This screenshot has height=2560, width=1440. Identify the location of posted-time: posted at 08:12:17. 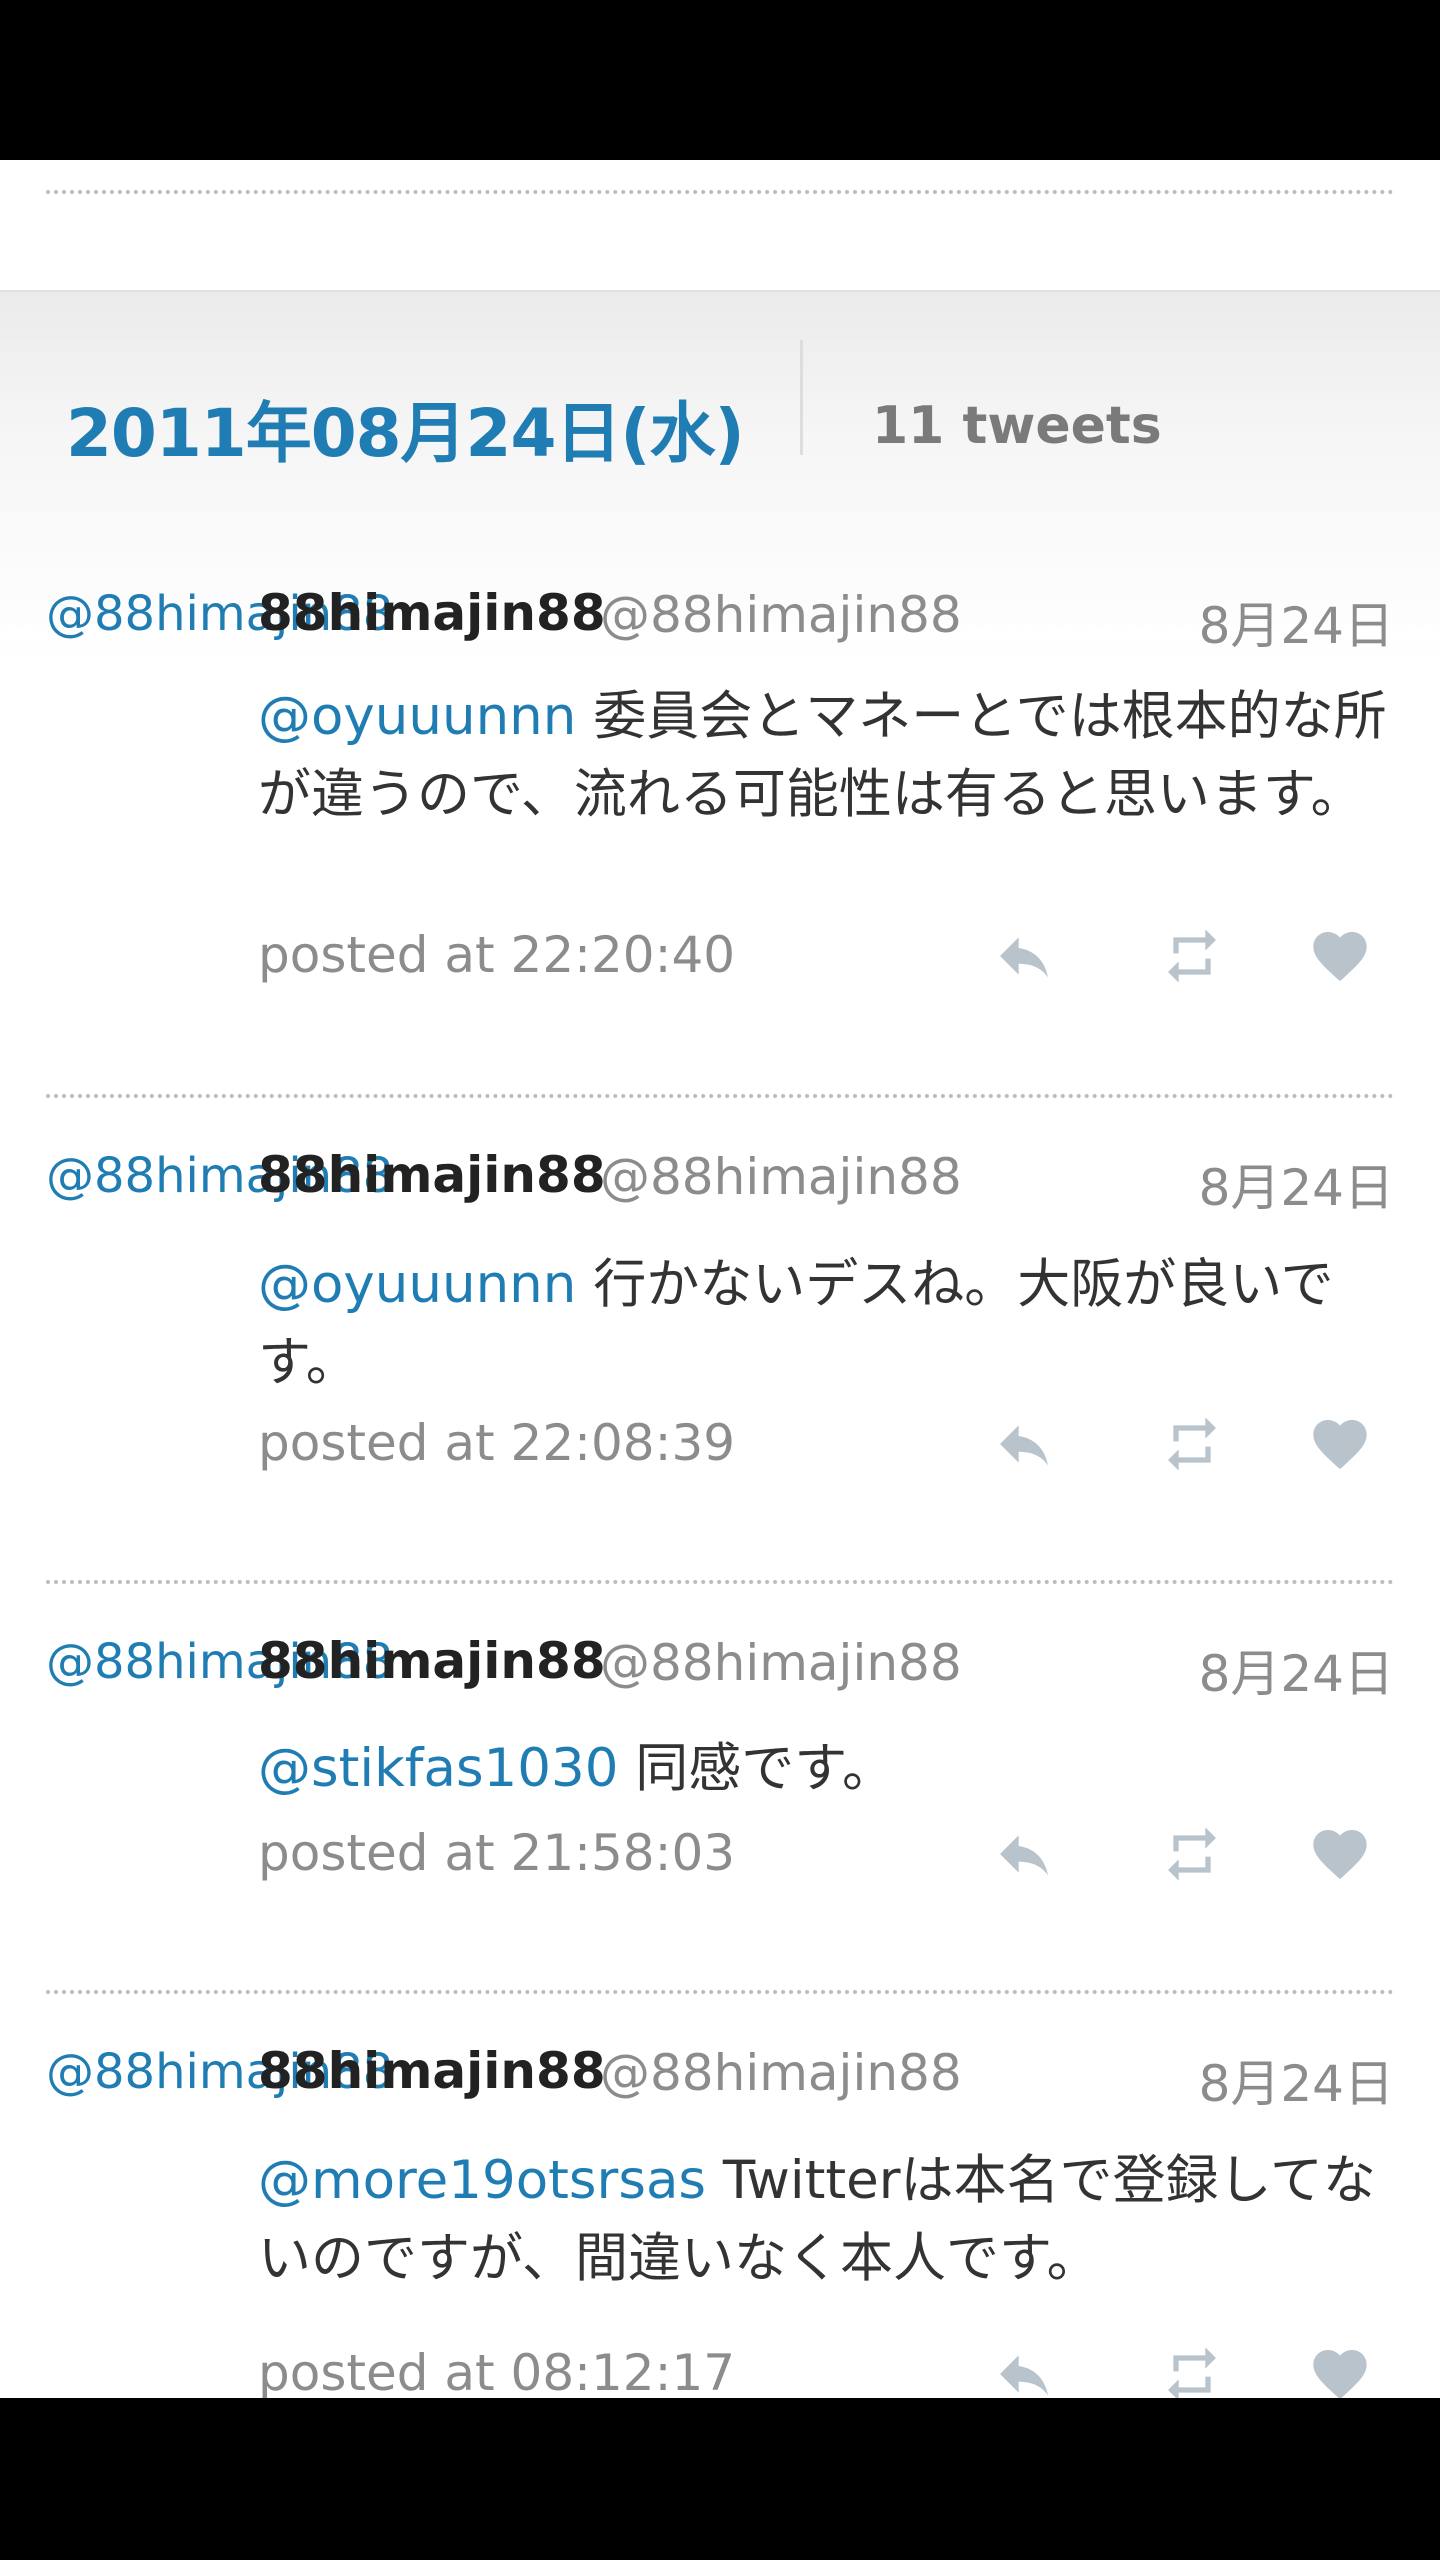
(496, 2371).